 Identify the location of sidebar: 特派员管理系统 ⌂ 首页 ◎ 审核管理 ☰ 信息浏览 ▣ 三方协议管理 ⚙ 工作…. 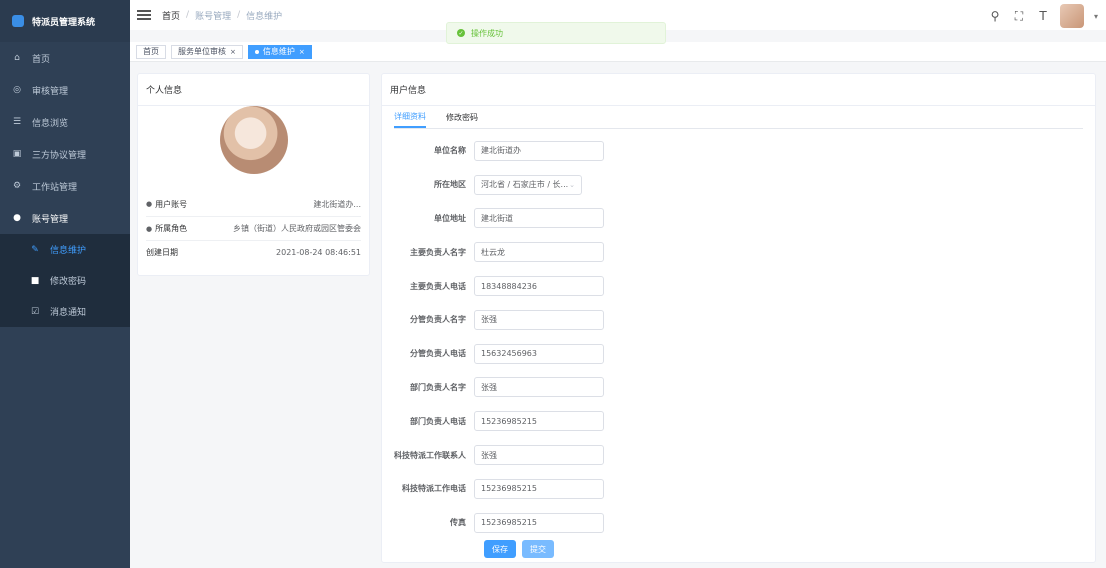
(65, 284).